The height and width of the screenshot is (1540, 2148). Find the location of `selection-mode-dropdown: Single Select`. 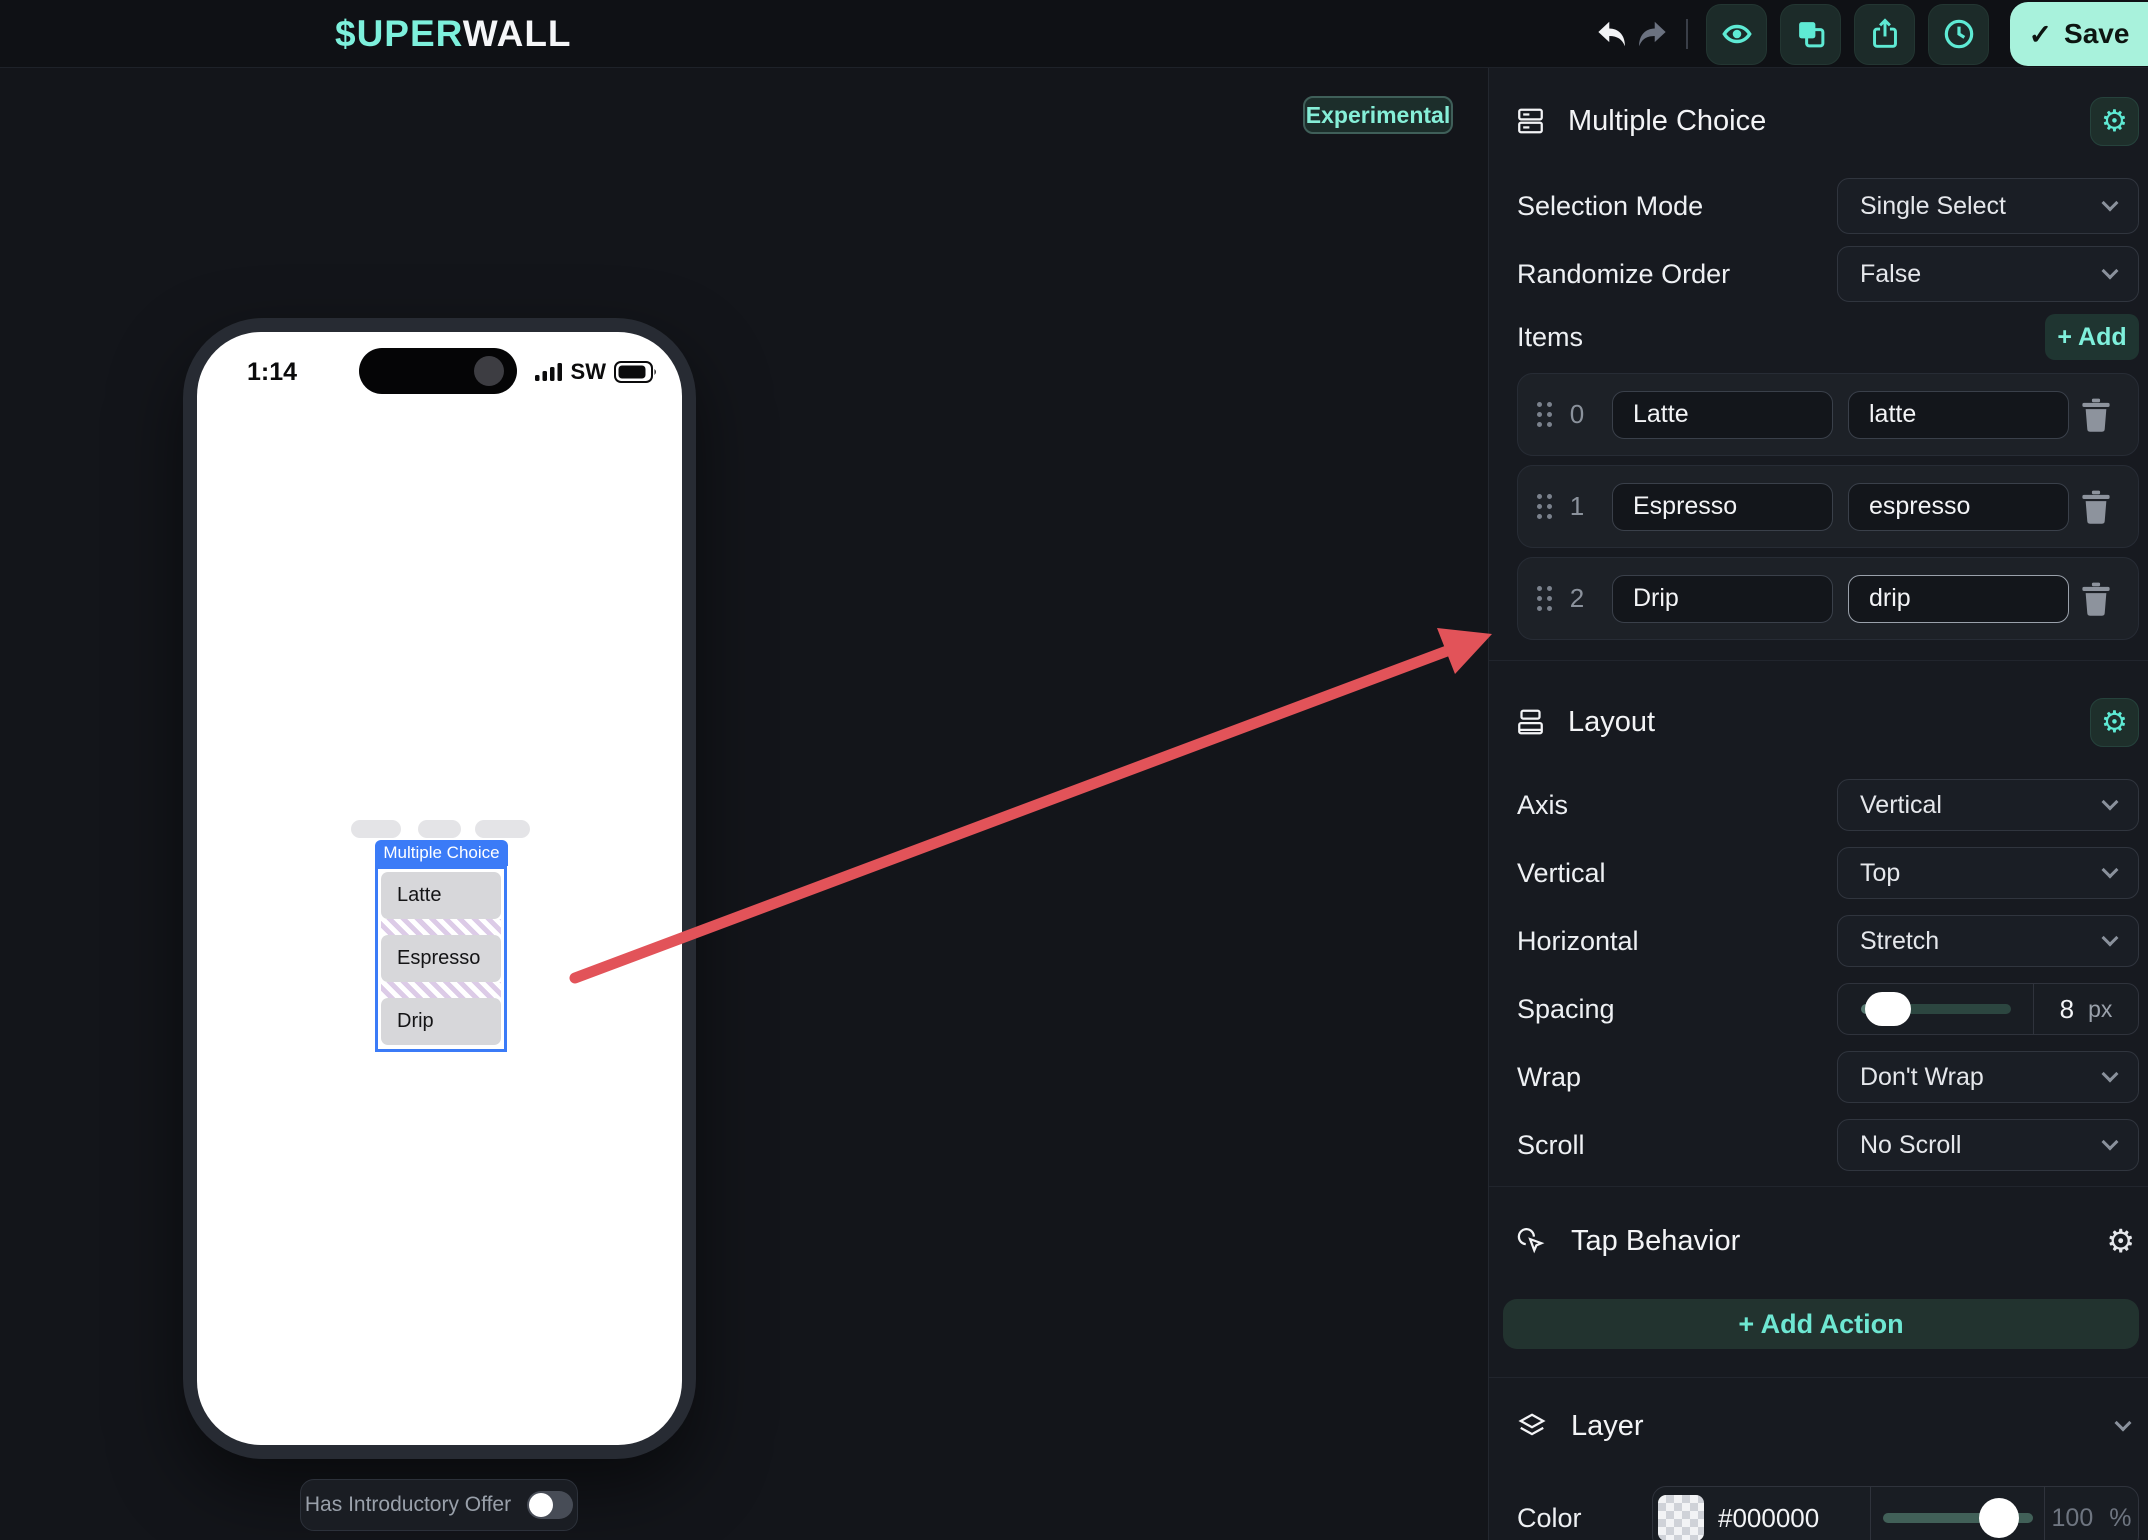

selection-mode-dropdown: Single Select is located at coordinates (1988, 206).